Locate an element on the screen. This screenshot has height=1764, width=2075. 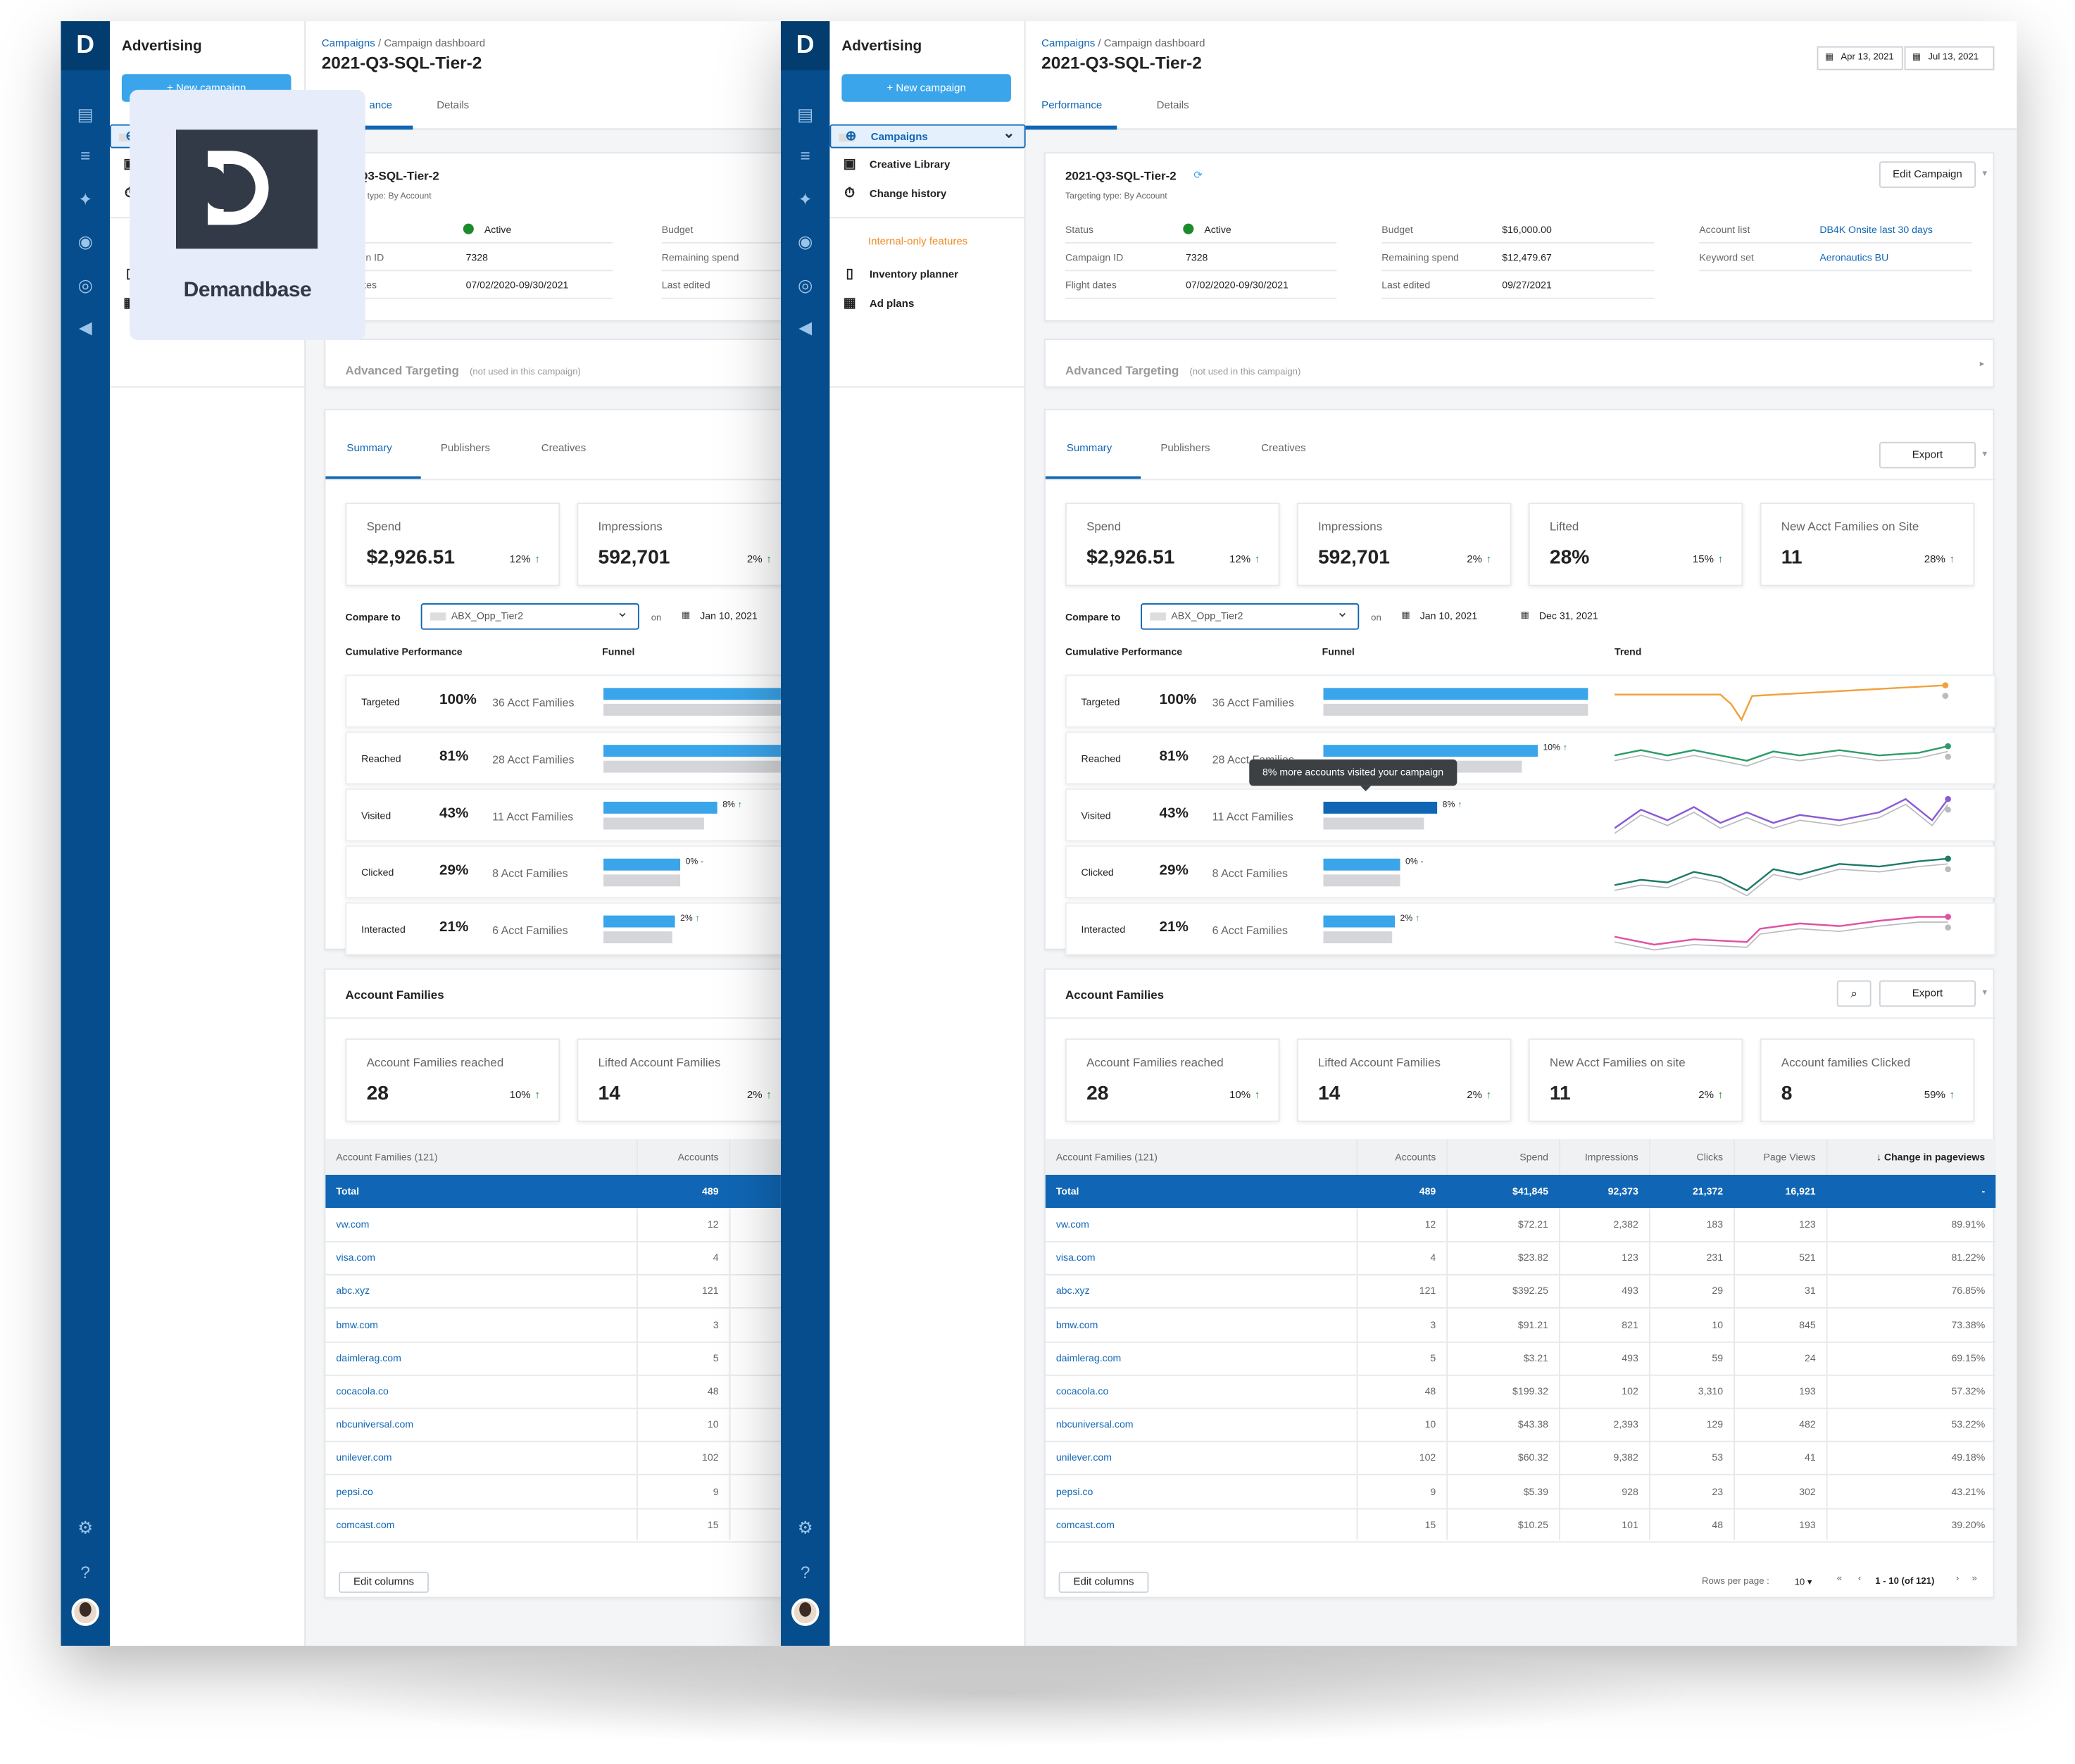
last-page-icon: » is located at coordinates (1973, 1580).